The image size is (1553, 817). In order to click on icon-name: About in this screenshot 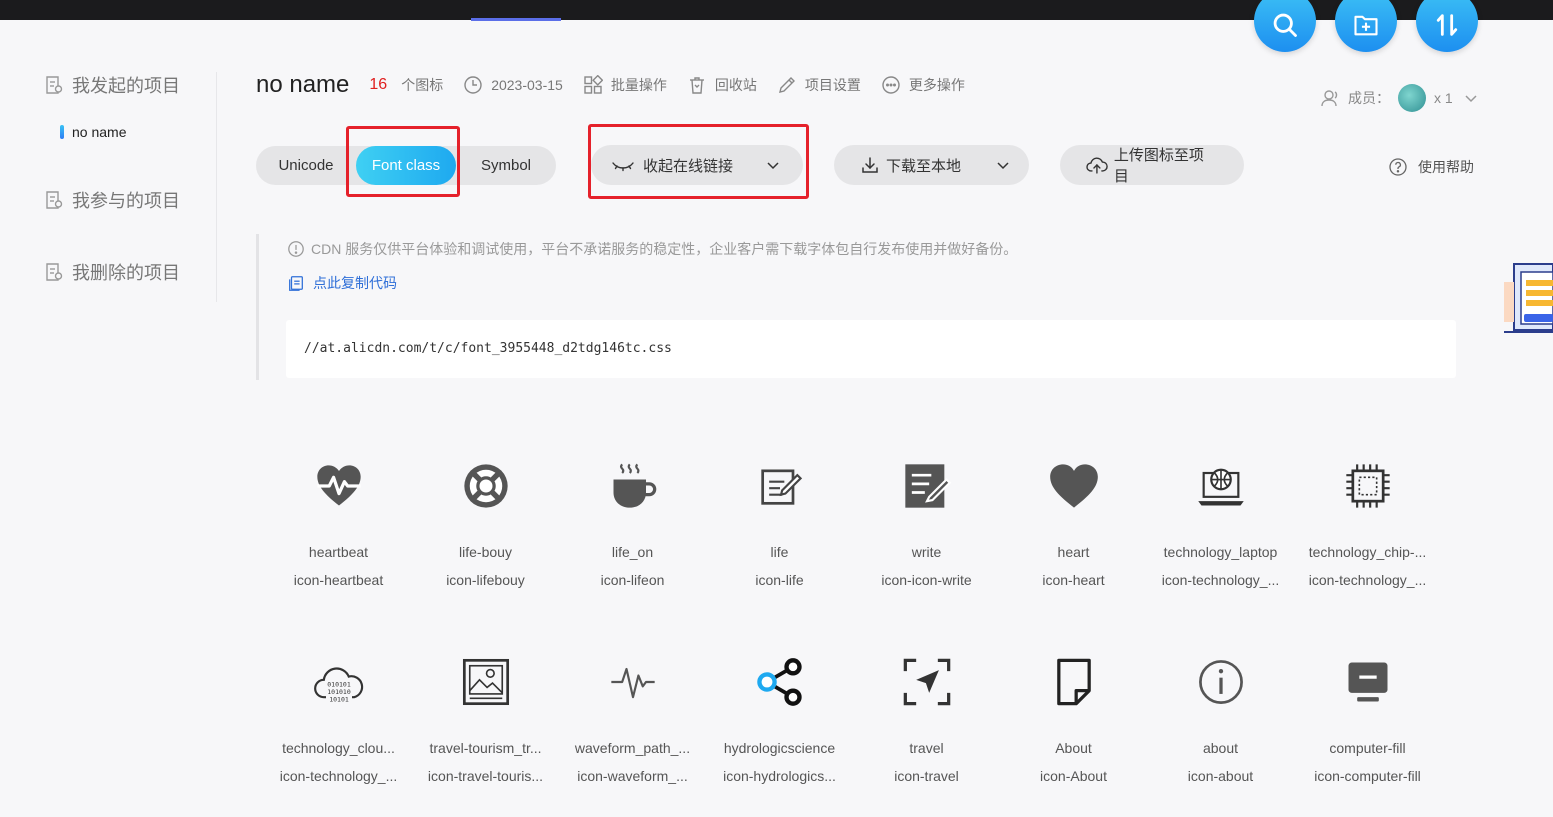, I will do `click(1073, 748)`.